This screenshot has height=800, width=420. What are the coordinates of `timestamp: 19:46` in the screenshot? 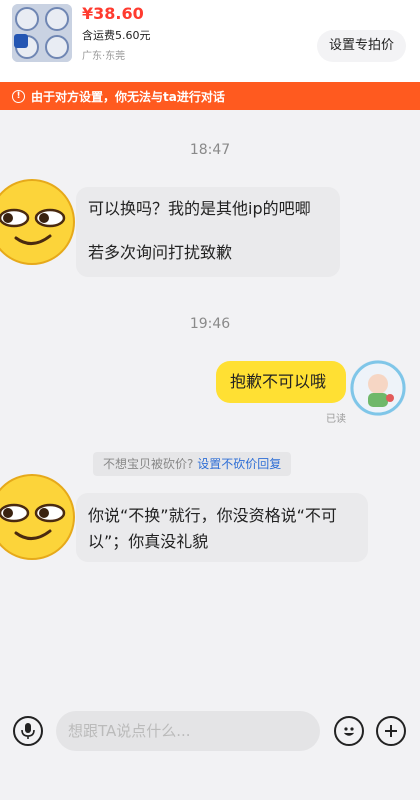 It's located at (210, 324).